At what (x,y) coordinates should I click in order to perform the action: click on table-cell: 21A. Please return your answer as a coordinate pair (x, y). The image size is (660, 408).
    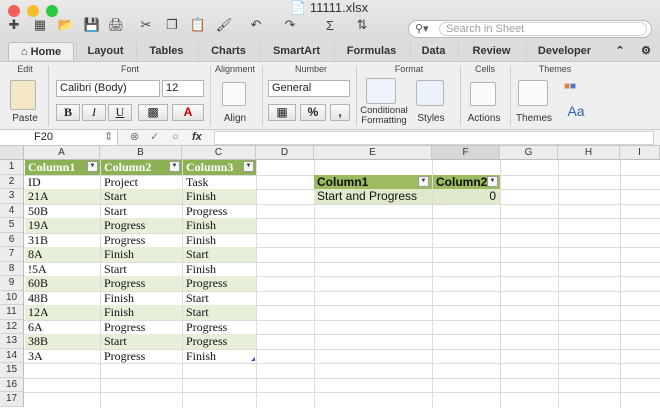
    Looking at the image, I should click on (62, 196).